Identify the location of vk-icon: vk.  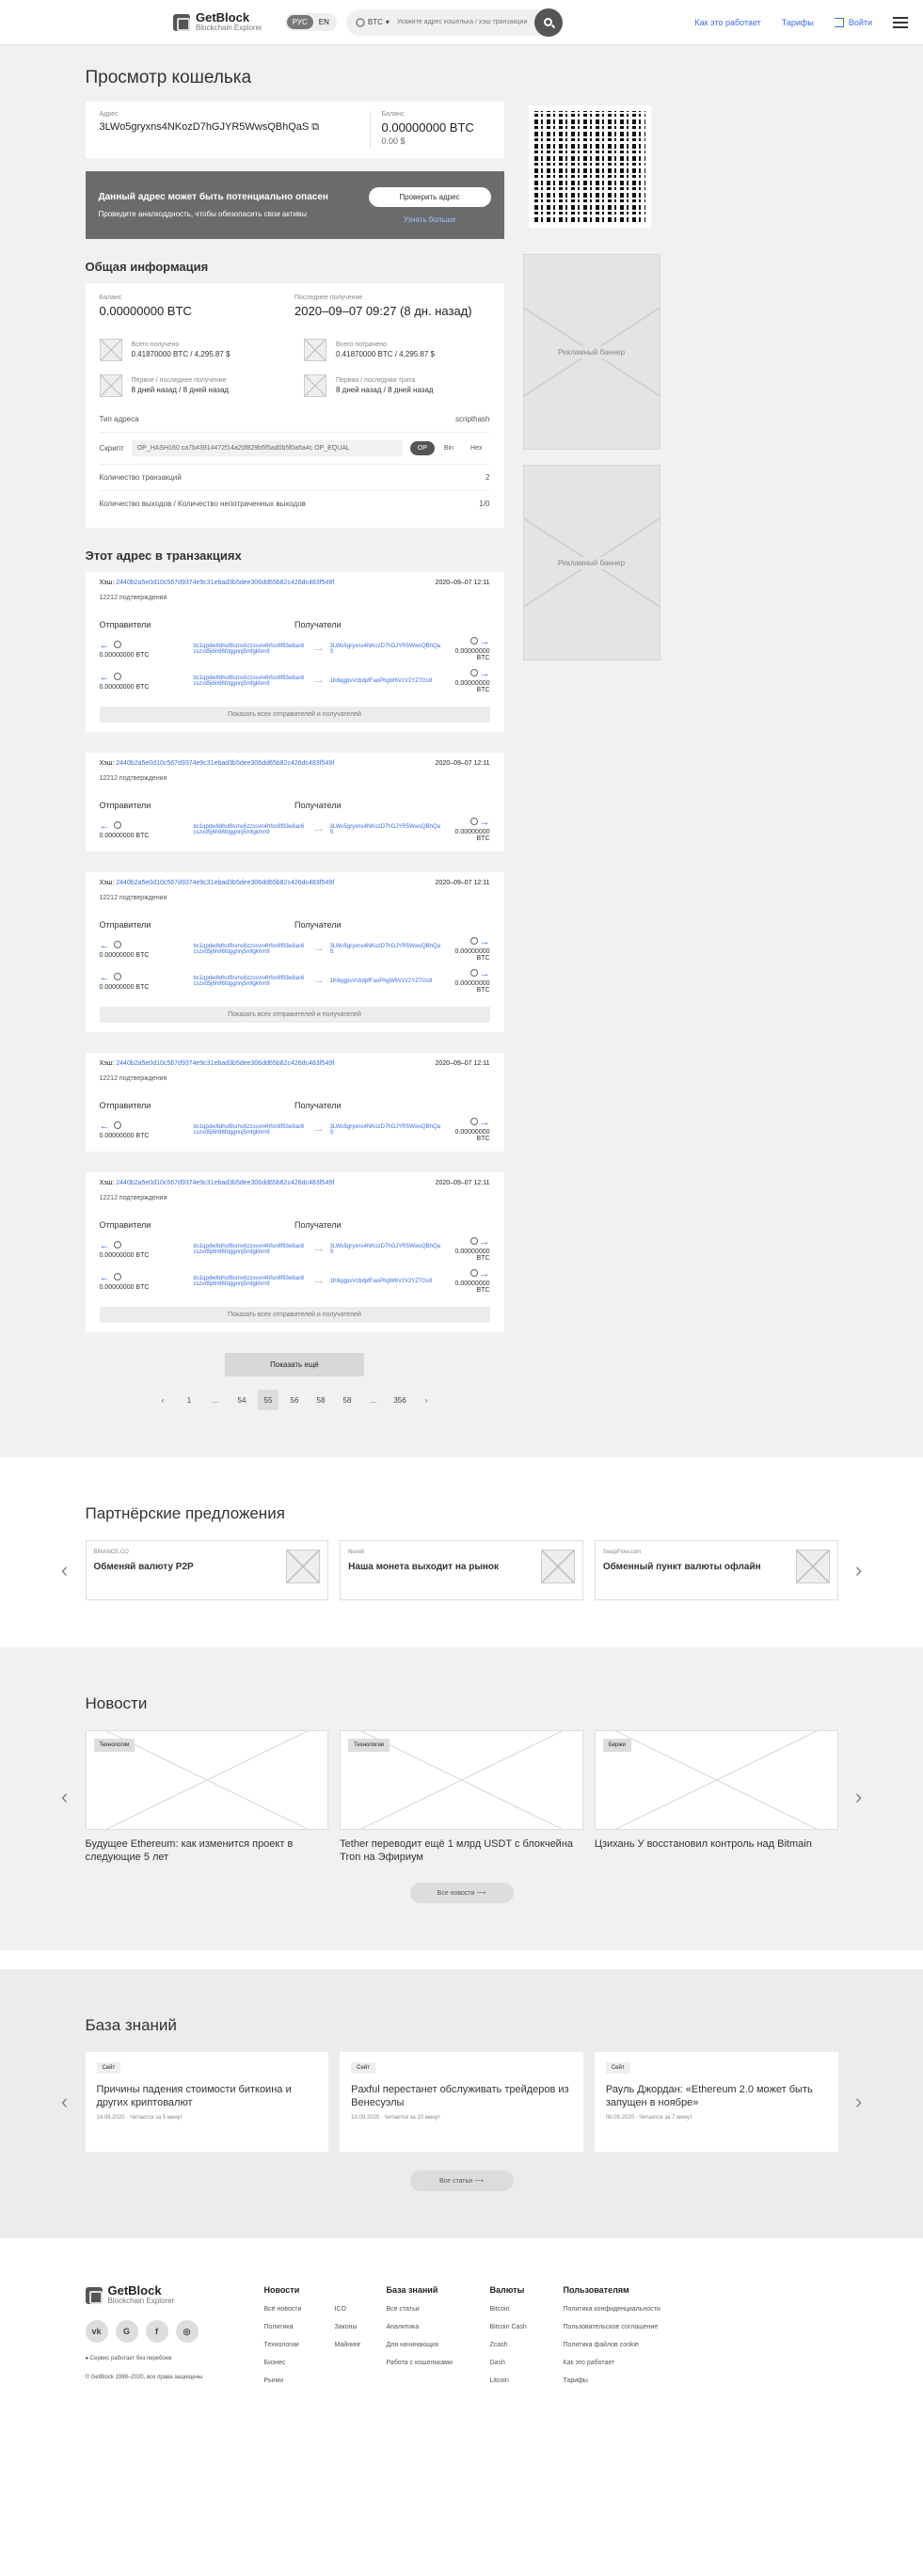
(96, 2331).